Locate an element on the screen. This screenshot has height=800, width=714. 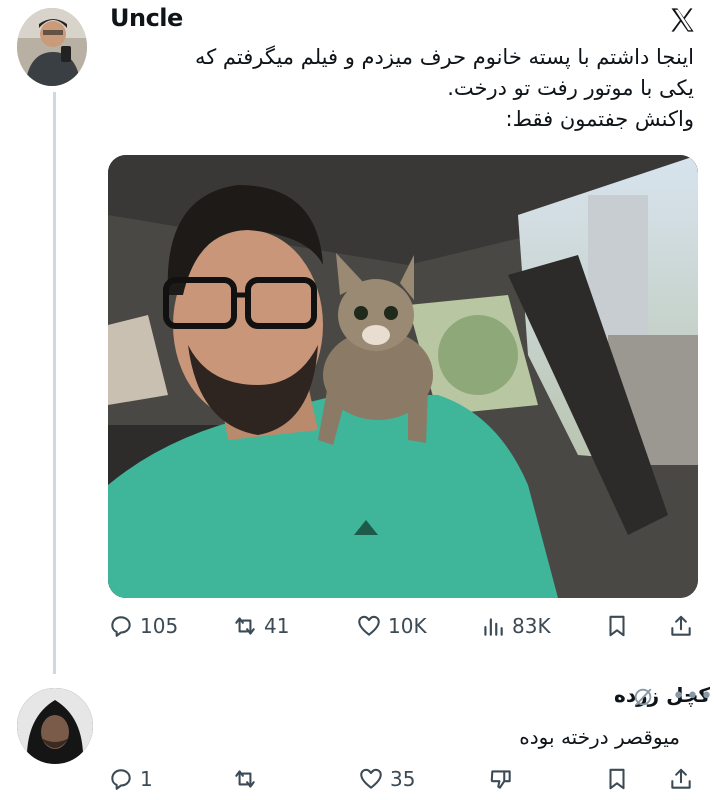
dislike-icon is located at coordinates (500, 779).